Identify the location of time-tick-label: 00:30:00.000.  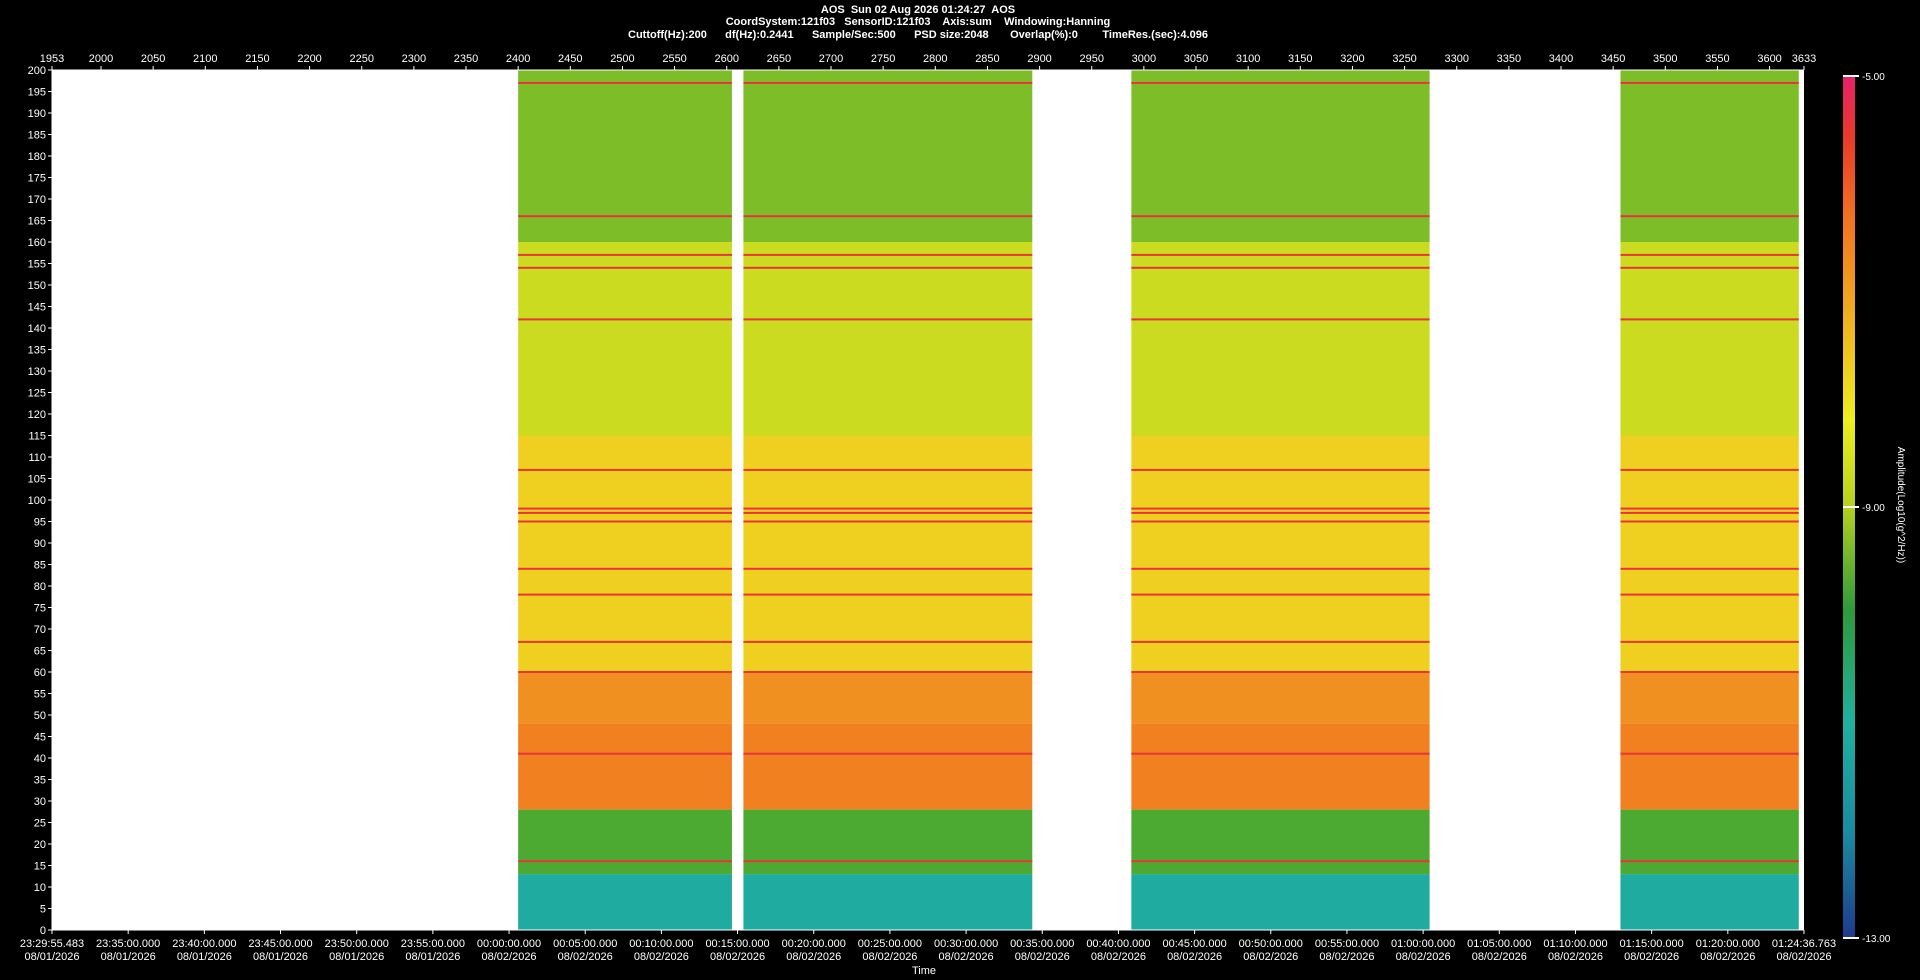
(966, 944).